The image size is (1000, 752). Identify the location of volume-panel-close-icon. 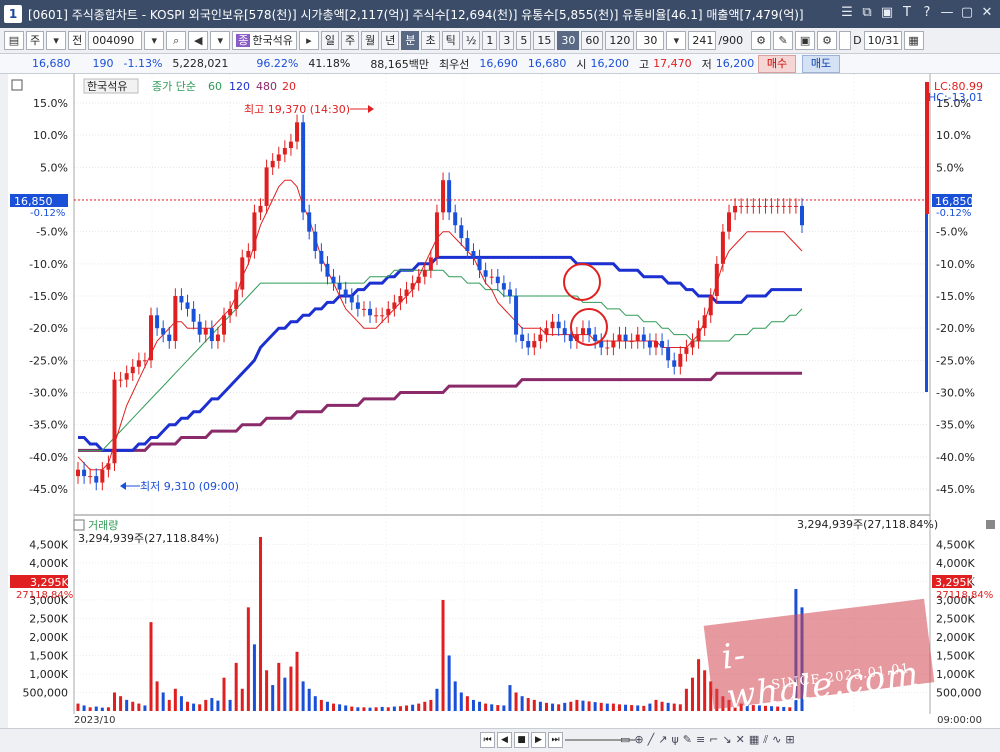
(990, 524).